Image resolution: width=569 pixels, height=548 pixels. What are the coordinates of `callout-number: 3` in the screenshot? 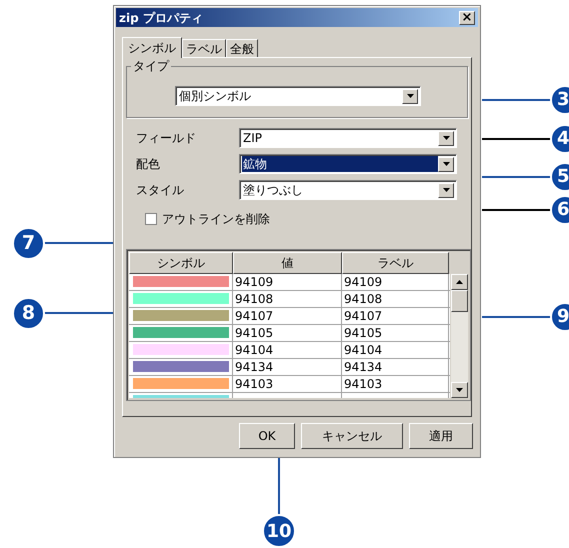 It's located at (563, 100).